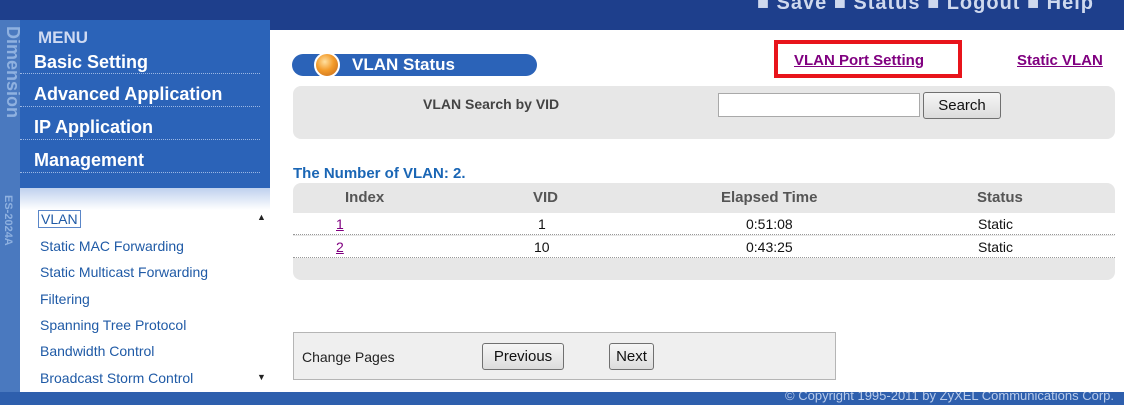  I want to click on row-vid: 1, so click(542, 224).